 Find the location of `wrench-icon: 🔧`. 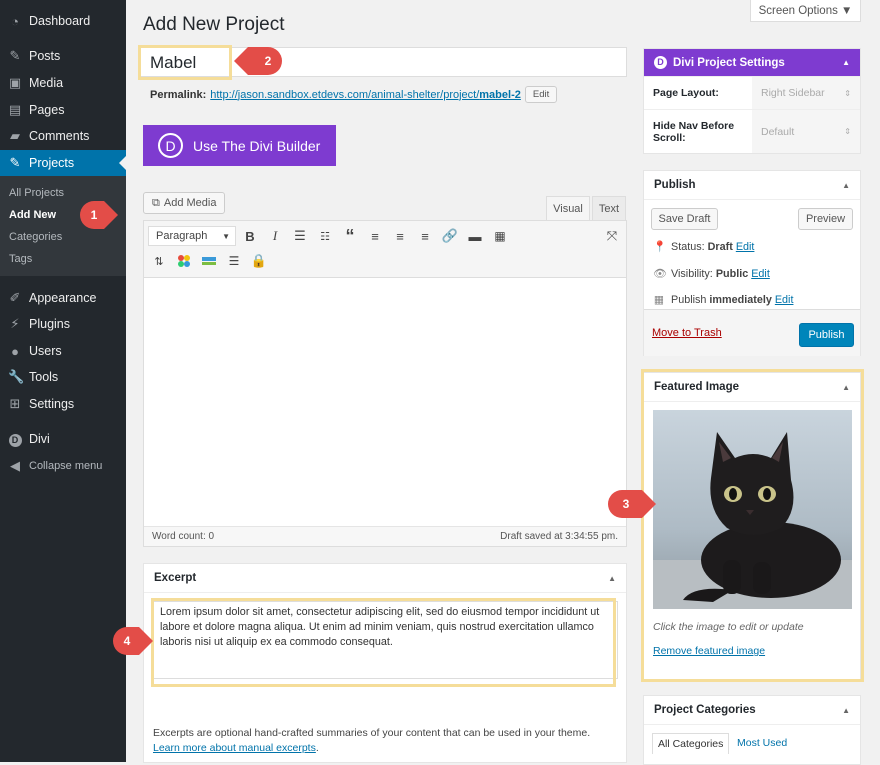

wrench-icon: 🔧 is located at coordinates (16, 376).